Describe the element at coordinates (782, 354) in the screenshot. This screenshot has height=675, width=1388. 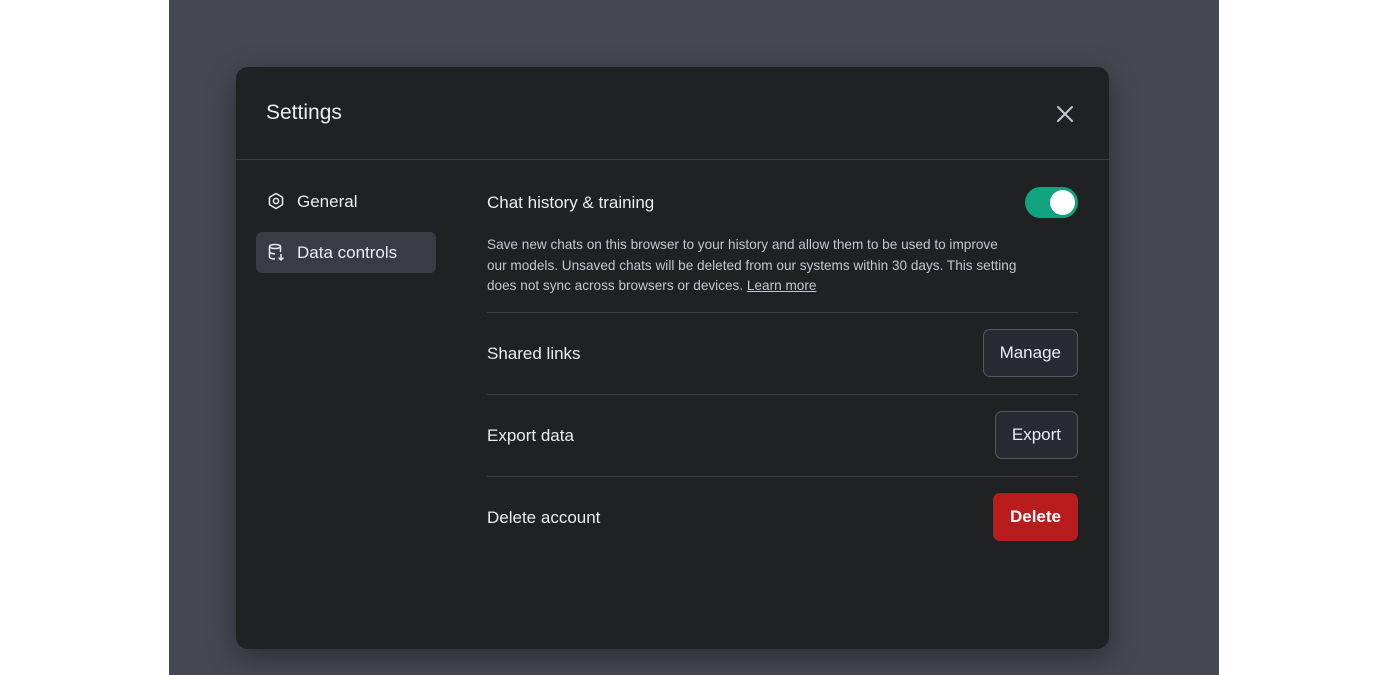
I see `shared-links-section: Shared links Manage` at that location.